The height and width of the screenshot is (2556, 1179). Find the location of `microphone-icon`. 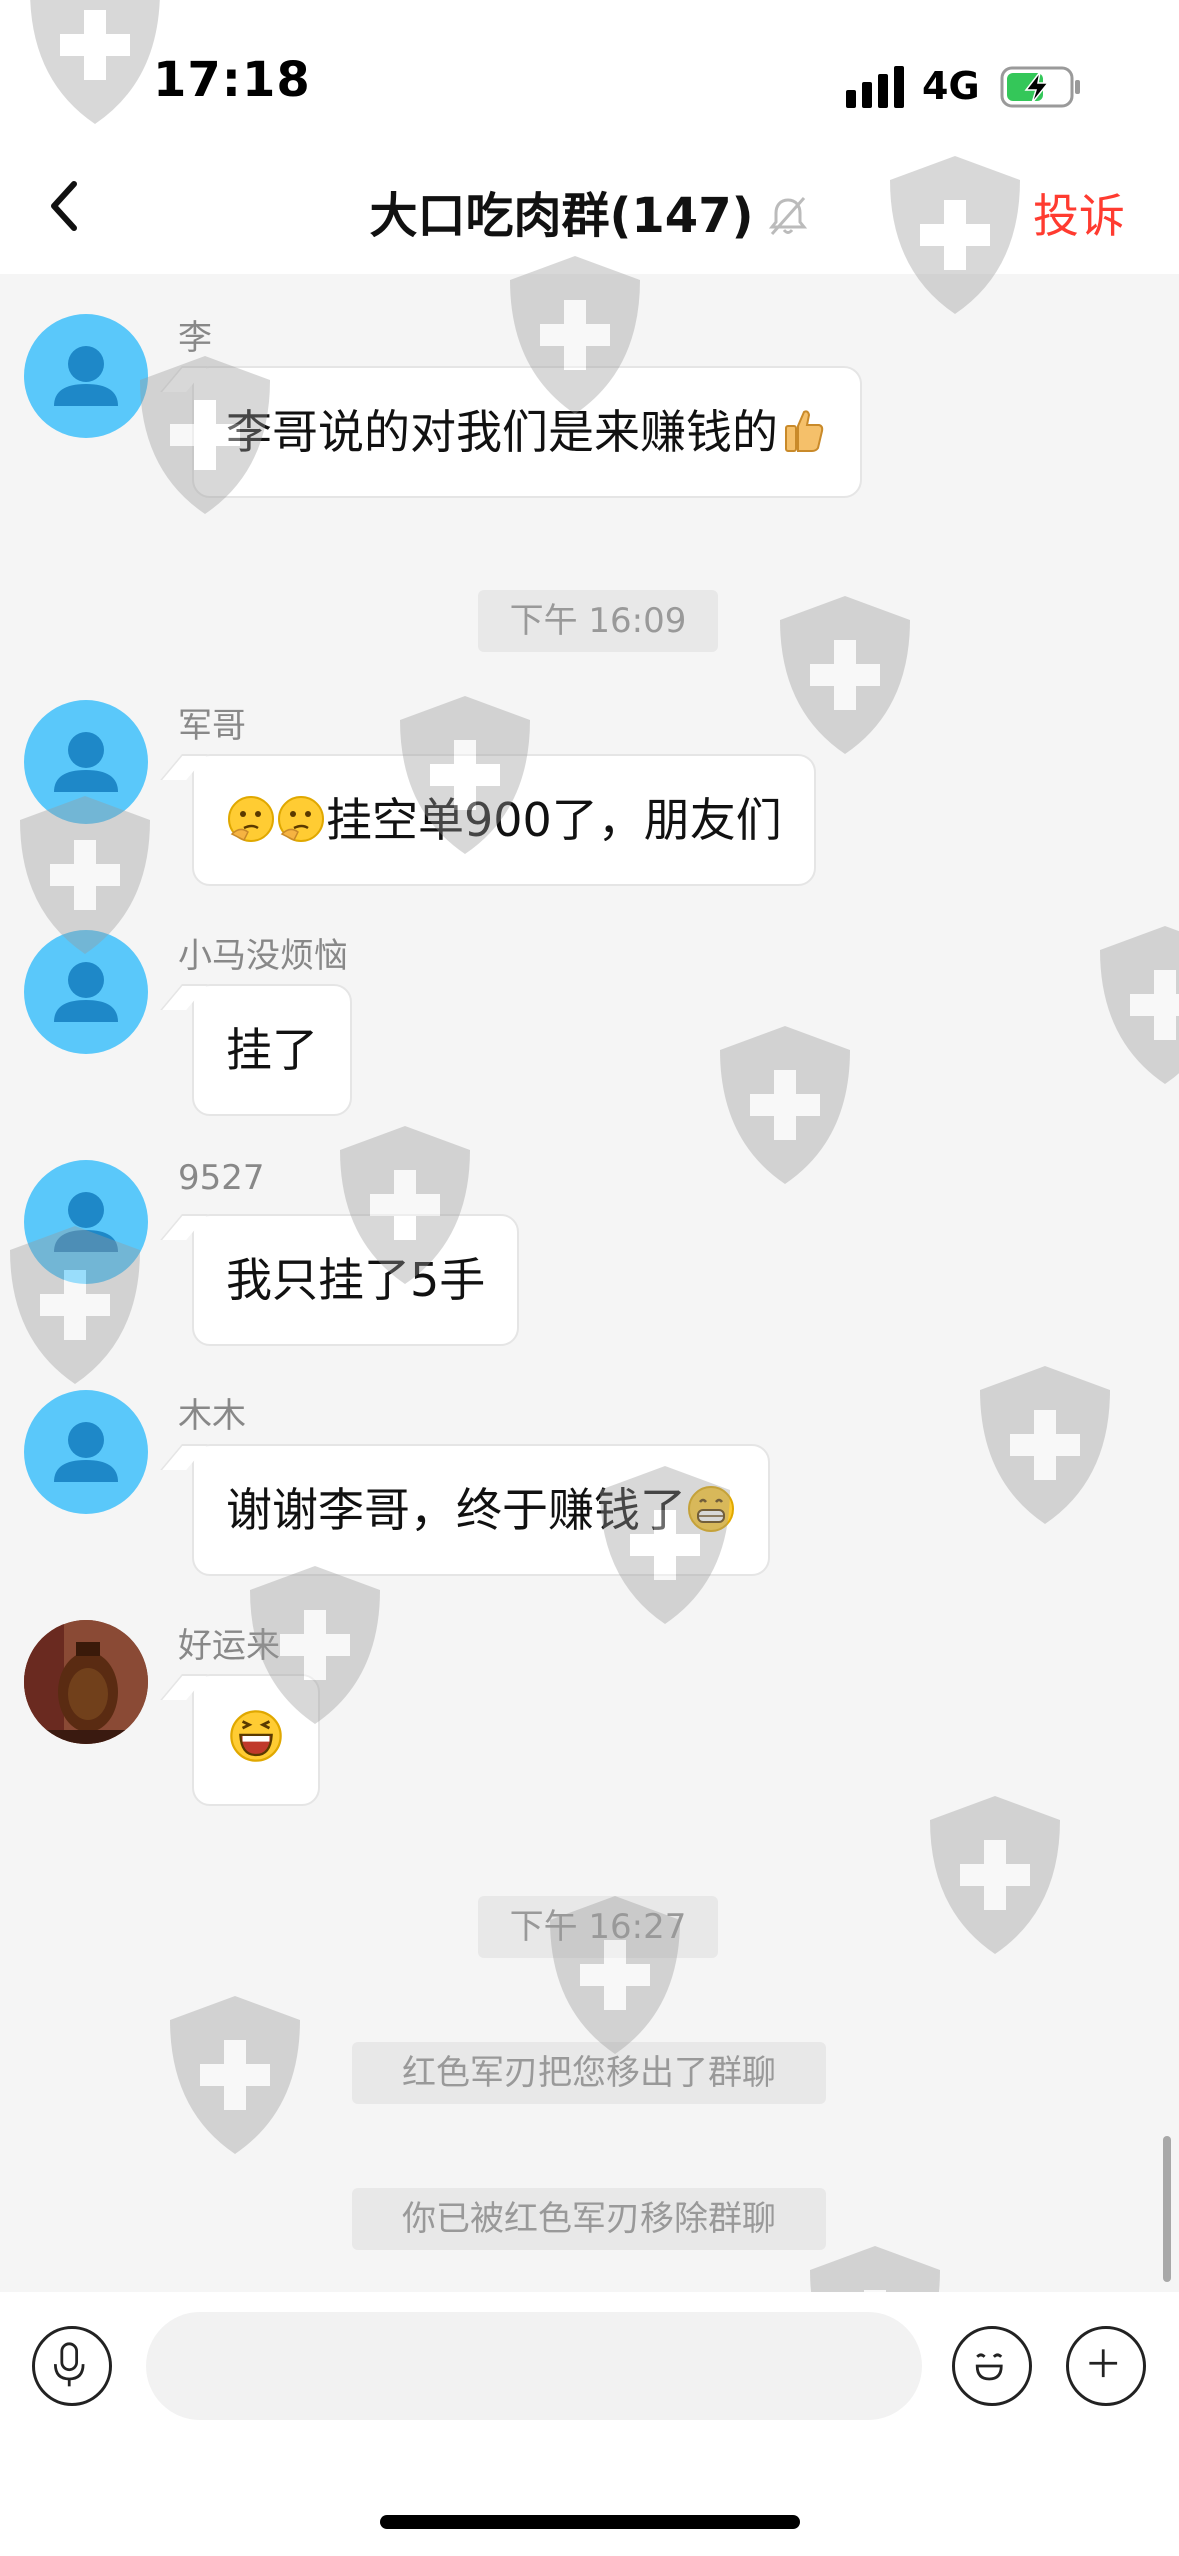

microphone-icon is located at coordinates (69, 2364).